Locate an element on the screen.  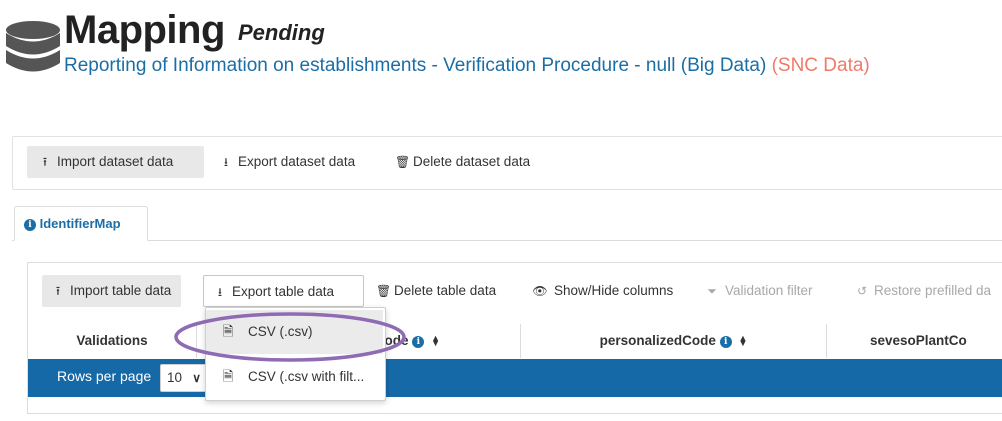
chevron-down-icon: ∨ is located at coordinates (196, 378).